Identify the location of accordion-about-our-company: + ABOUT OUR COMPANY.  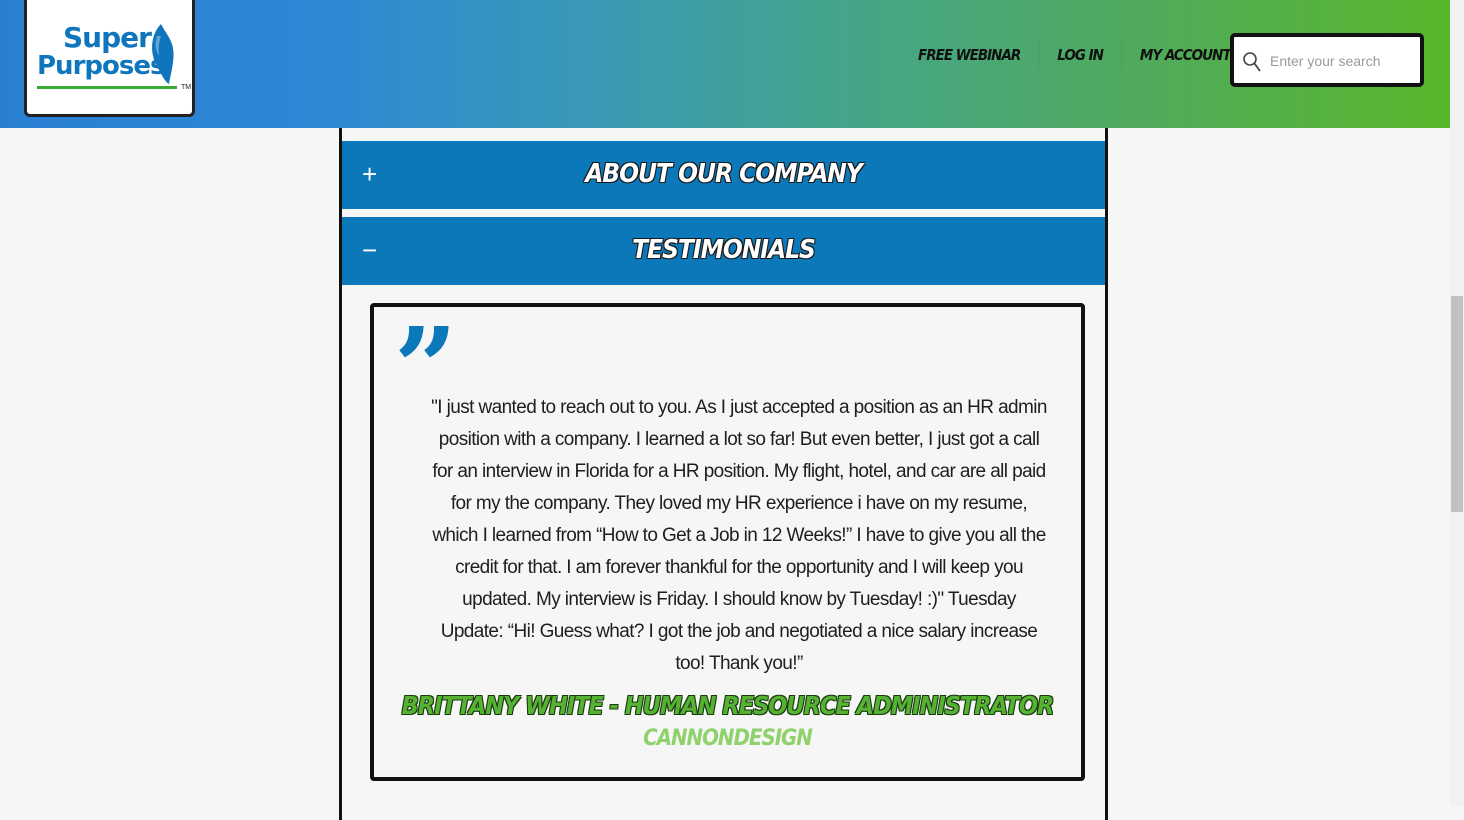
(723, 175).